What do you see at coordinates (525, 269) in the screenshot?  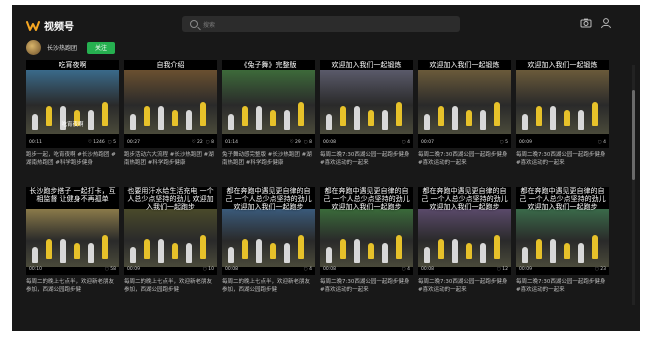 I see `video-duration: 00:09` at bounding box center [525, 269].